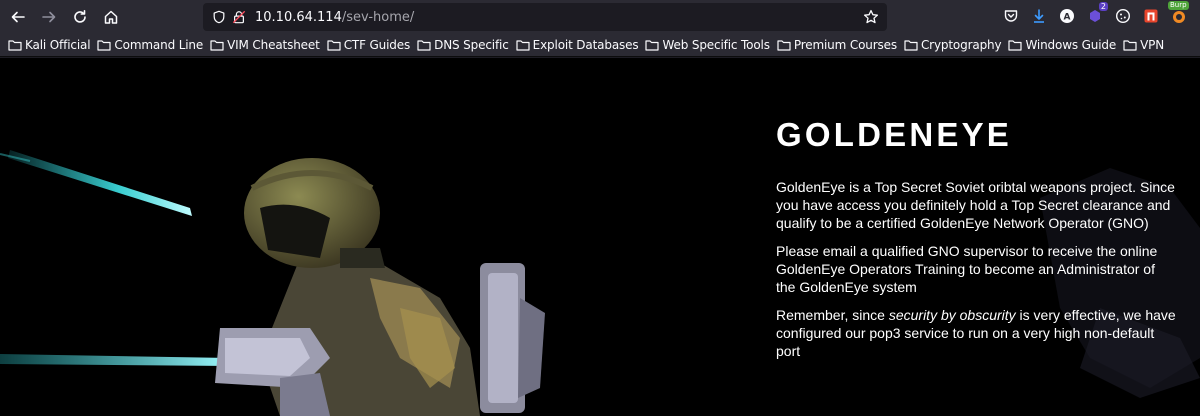 The image size is (1200, 416). Describe the element at coordinates (545, 17) in the screenshot. I see `url-bar: 10.10.64.114/sev-home/` at that location.